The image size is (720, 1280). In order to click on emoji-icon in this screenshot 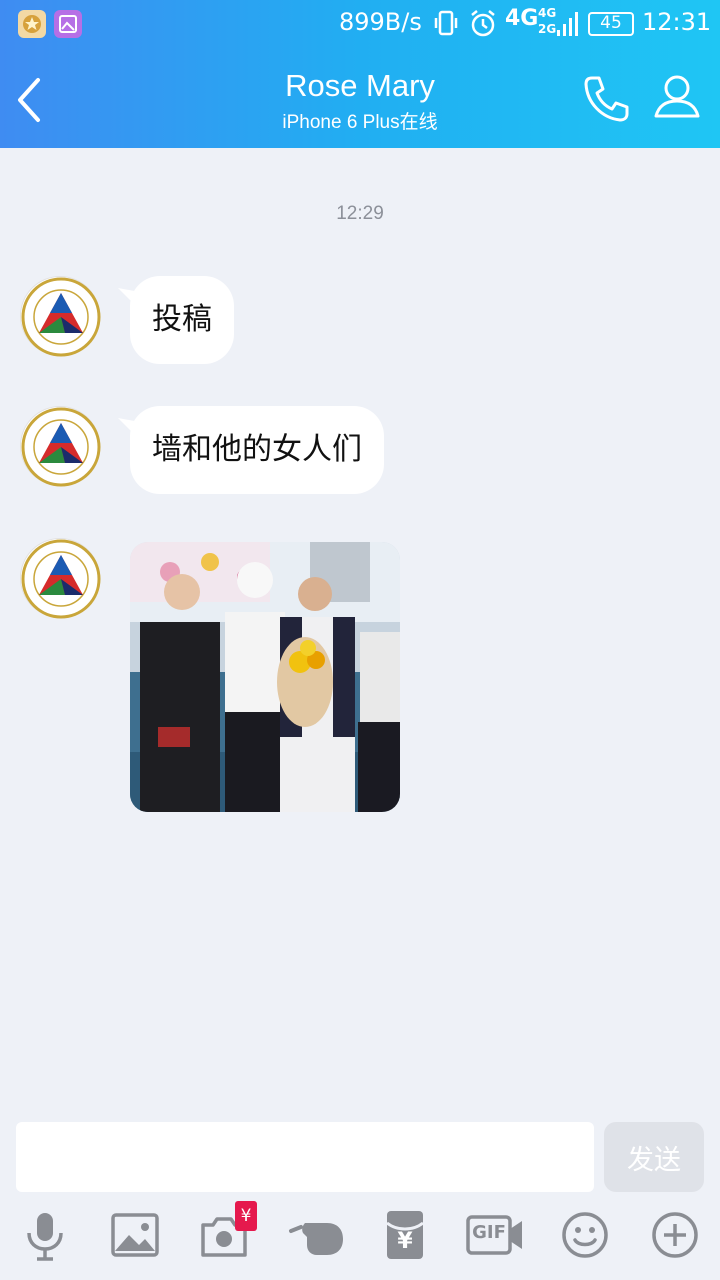, I will do `click(585, 1235)`.